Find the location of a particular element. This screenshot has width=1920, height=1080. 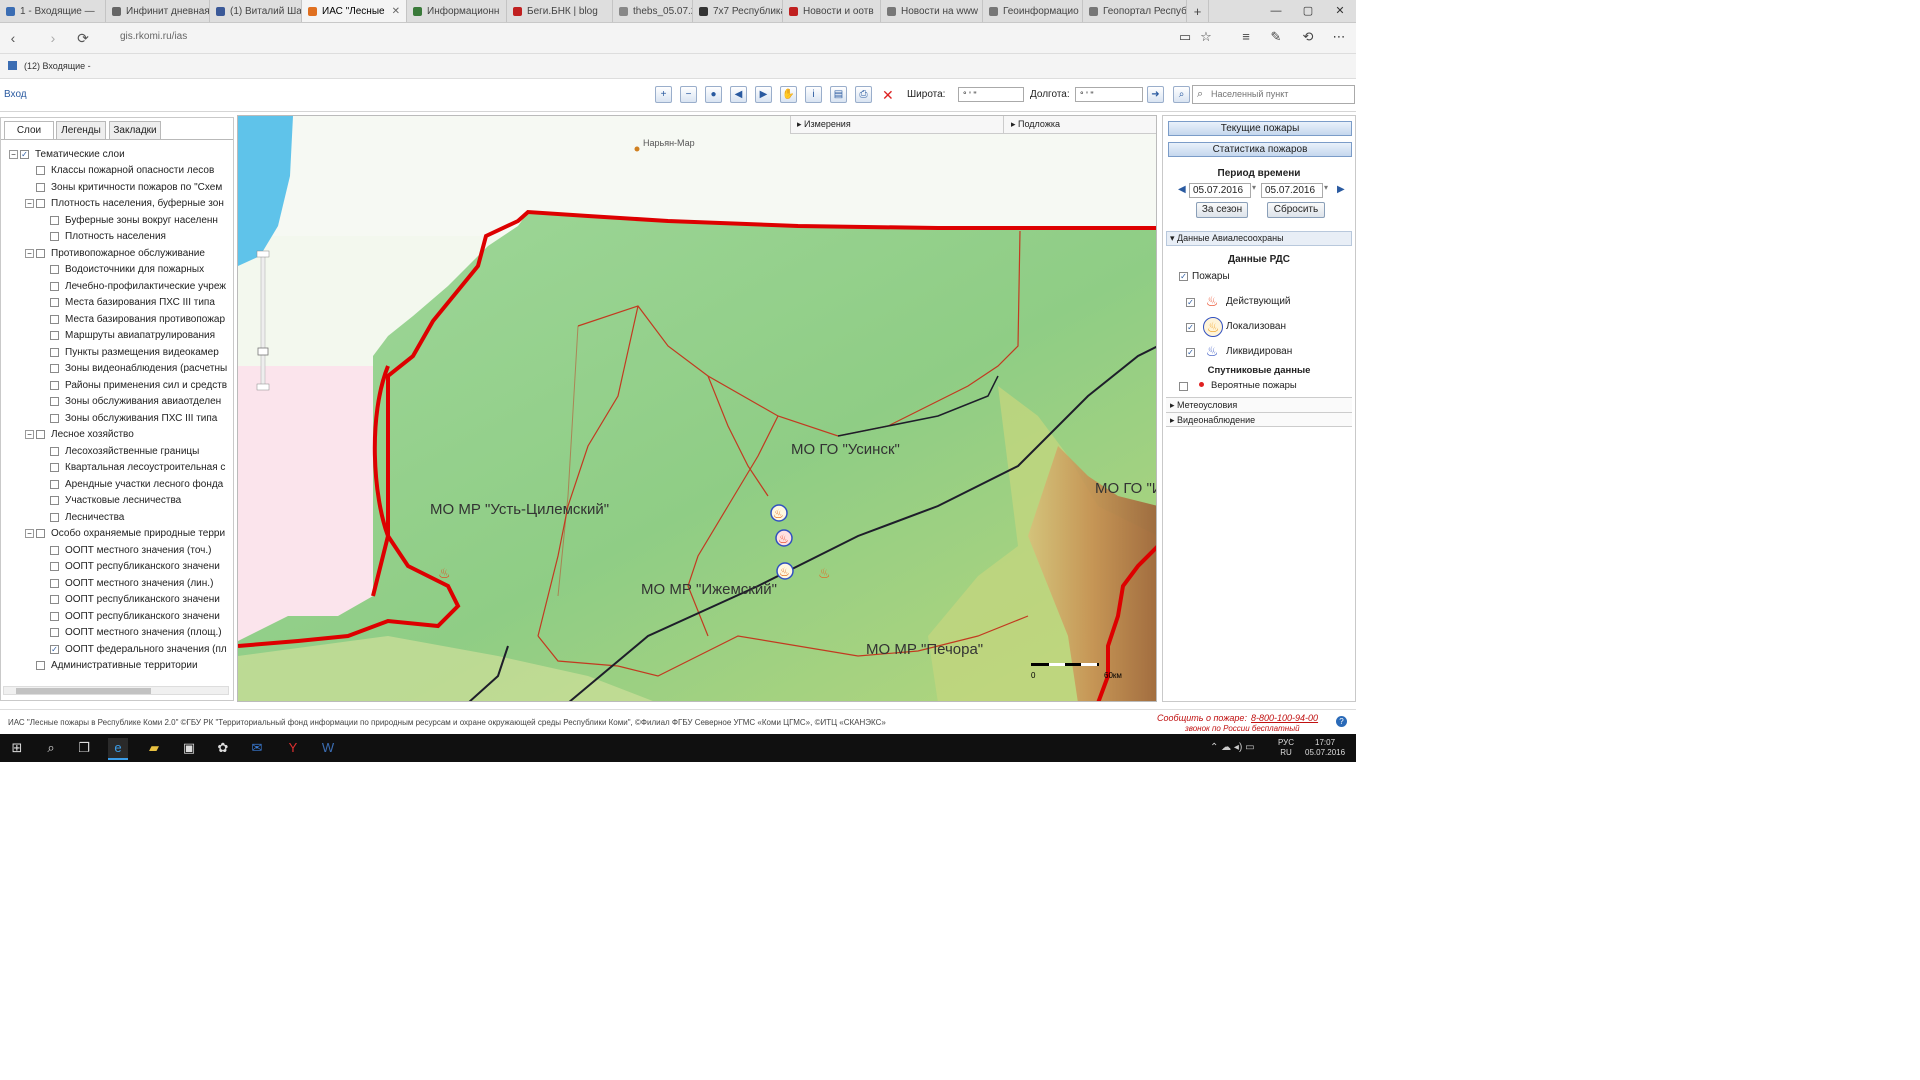

browser-tab: Беги.БНК | blog is located at coordinates (560, 11).